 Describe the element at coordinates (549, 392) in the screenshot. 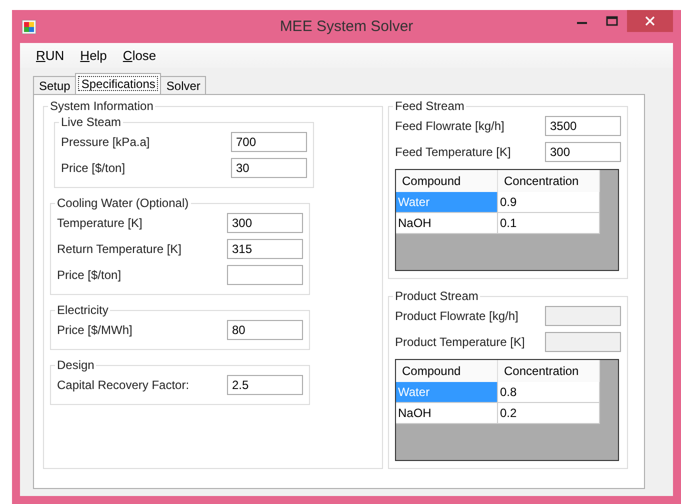

I see `grid-cell: 0.8` at that location.